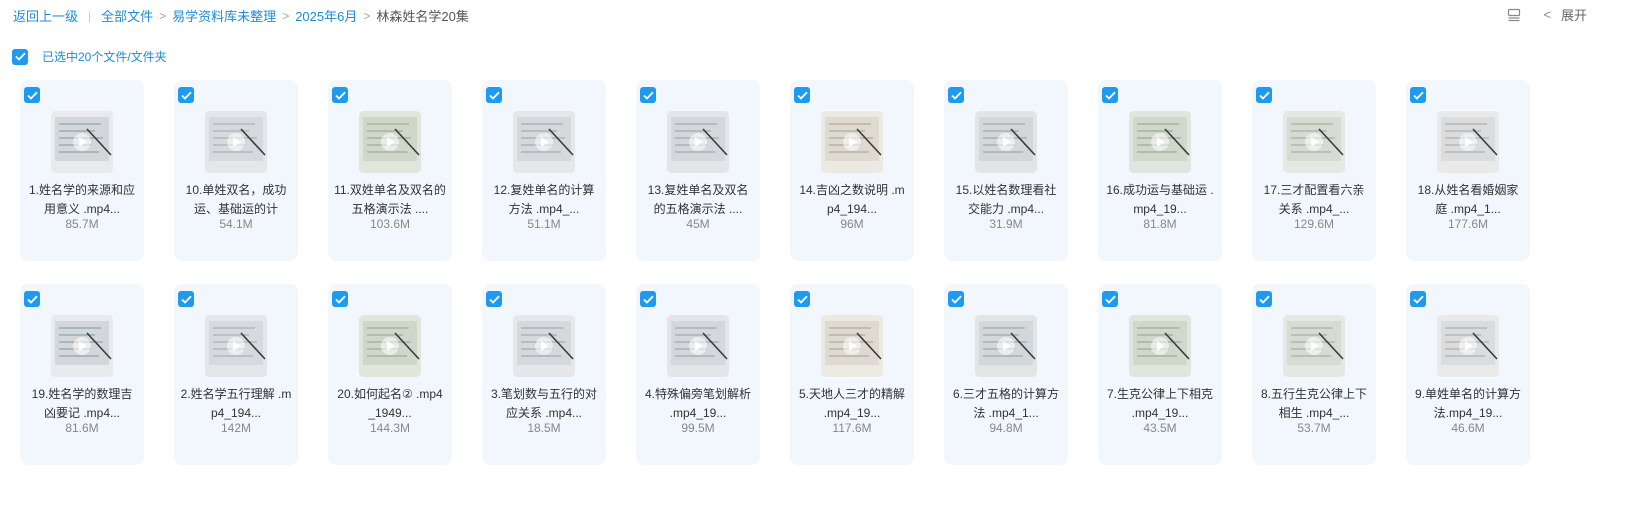  I want to click on right-tools: < 展开, so click(1547, 14).